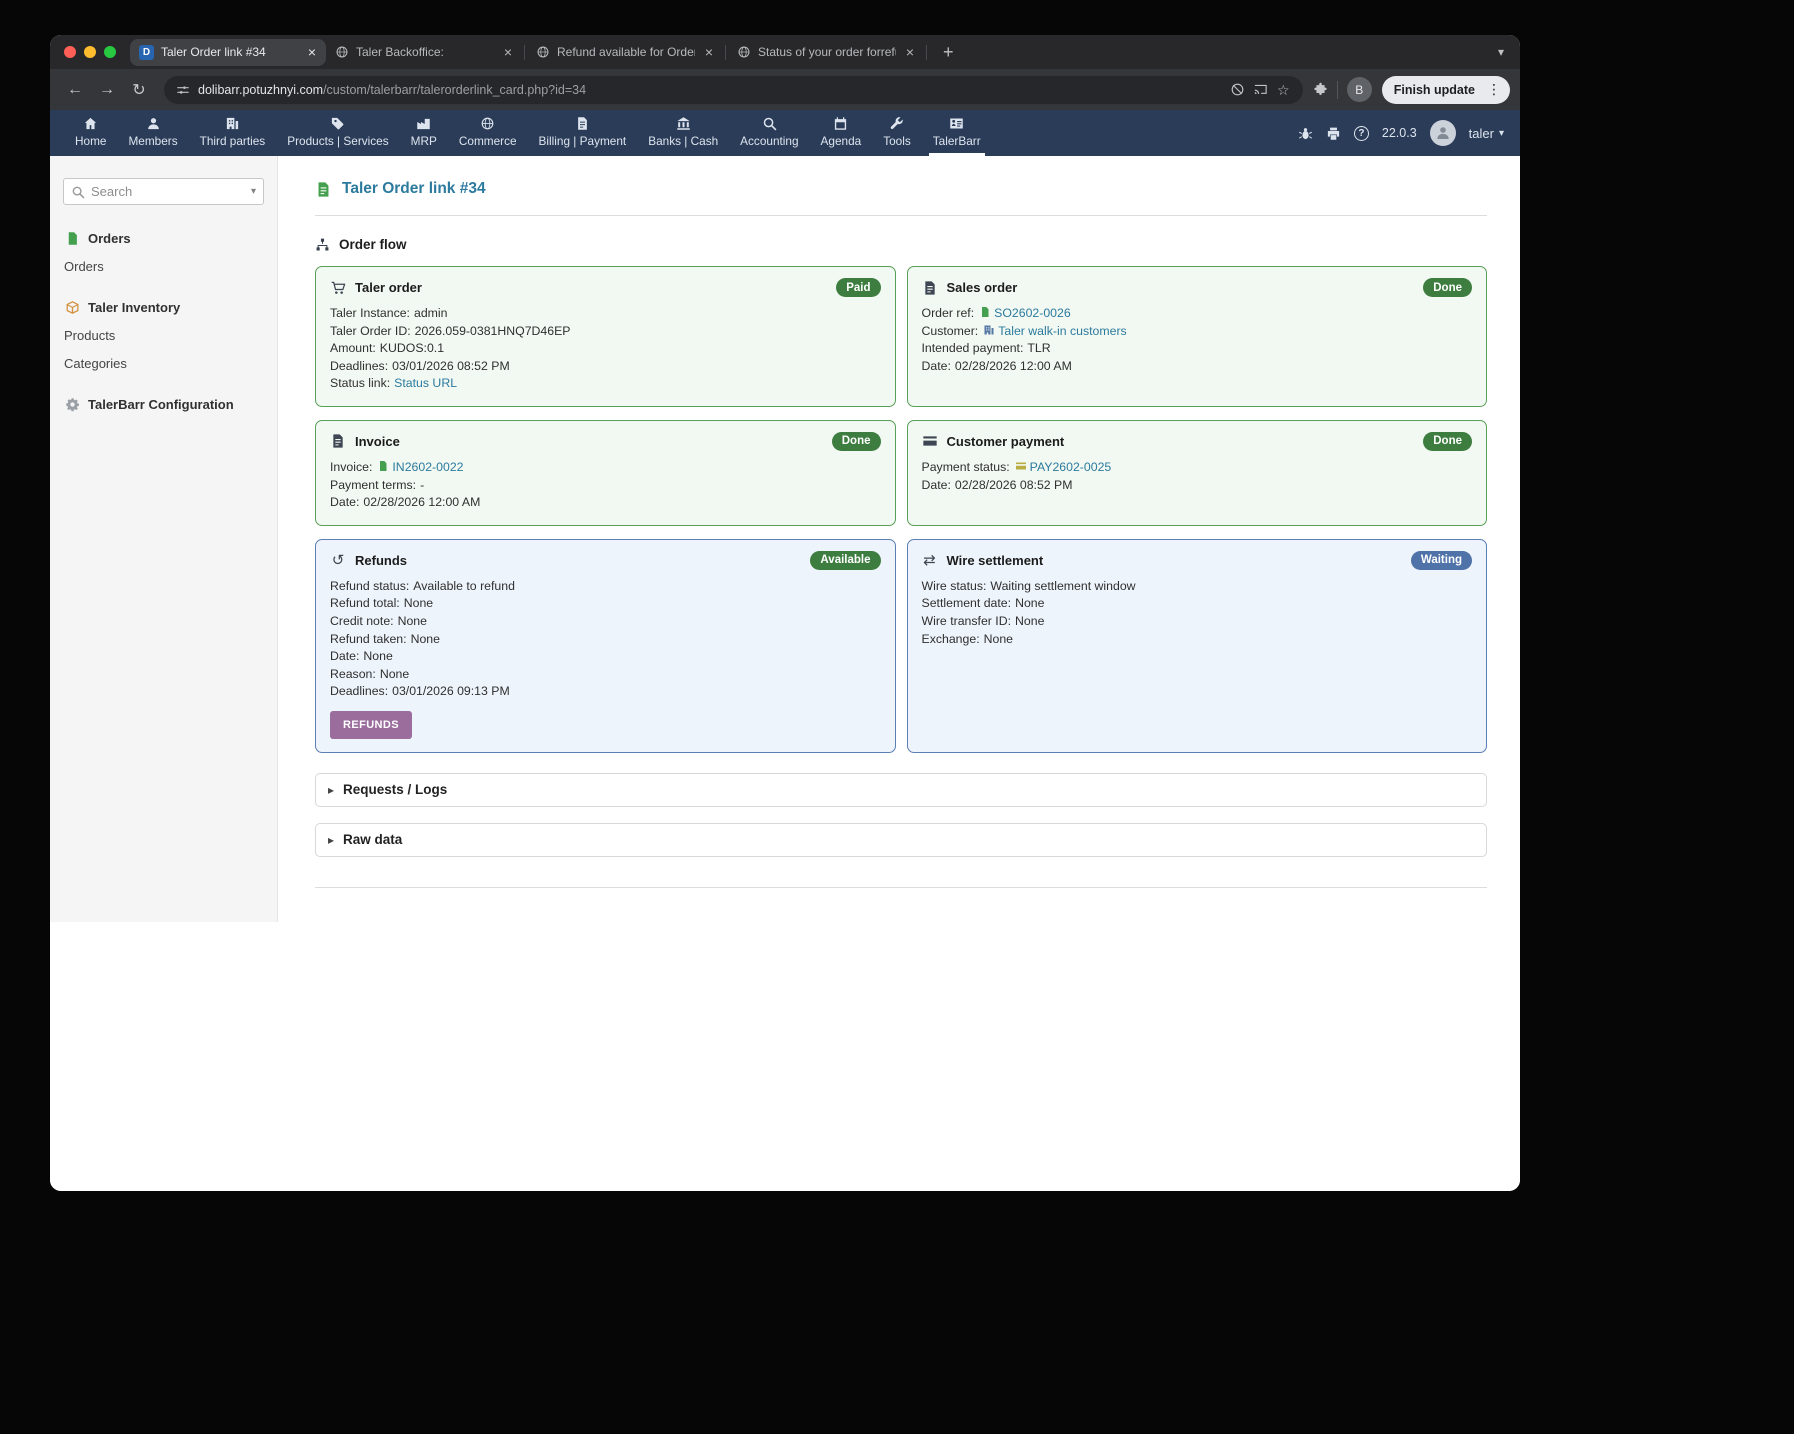 The width and height of the screenshot is (1794, 1434). What do you see at coordinates (901, 215) in the screenshot?
I see `title-divider` at bounding box center [901, 215].